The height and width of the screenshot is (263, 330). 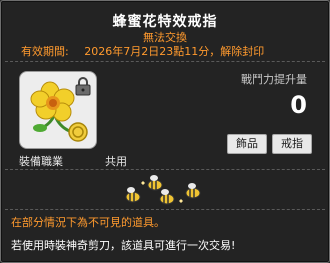 I want to click on category-ring: 戒指, so click(x=292, y=144).